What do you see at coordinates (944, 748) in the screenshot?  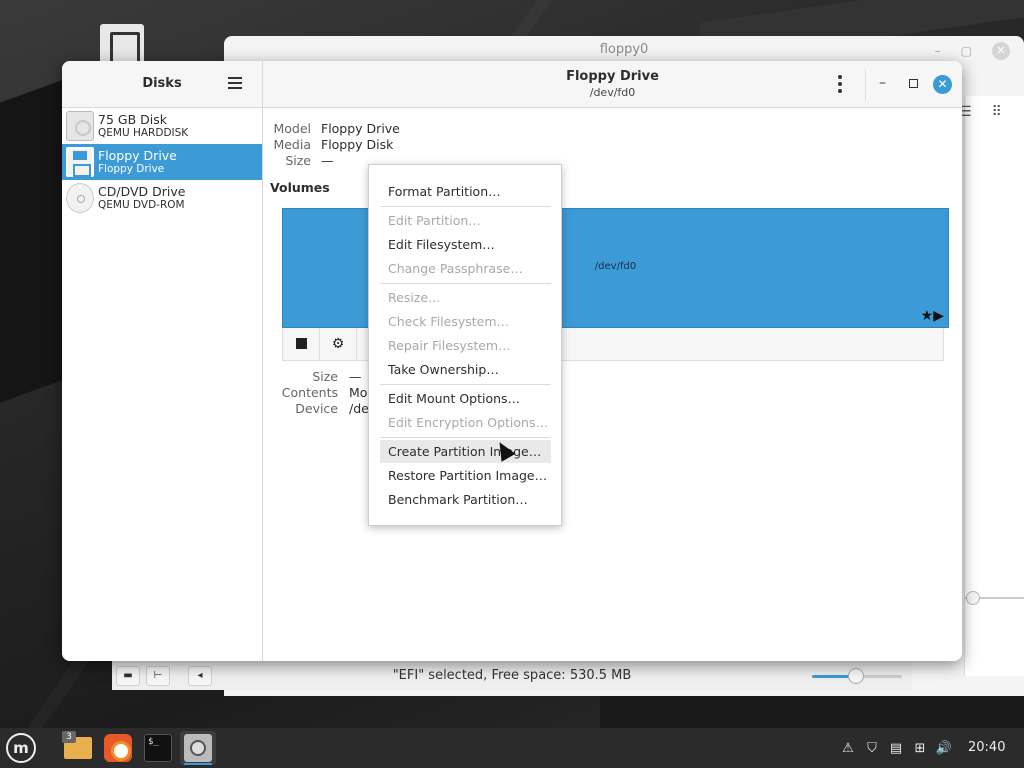 I see `volume-icon: 🔊` at bounding box center [944, 748].